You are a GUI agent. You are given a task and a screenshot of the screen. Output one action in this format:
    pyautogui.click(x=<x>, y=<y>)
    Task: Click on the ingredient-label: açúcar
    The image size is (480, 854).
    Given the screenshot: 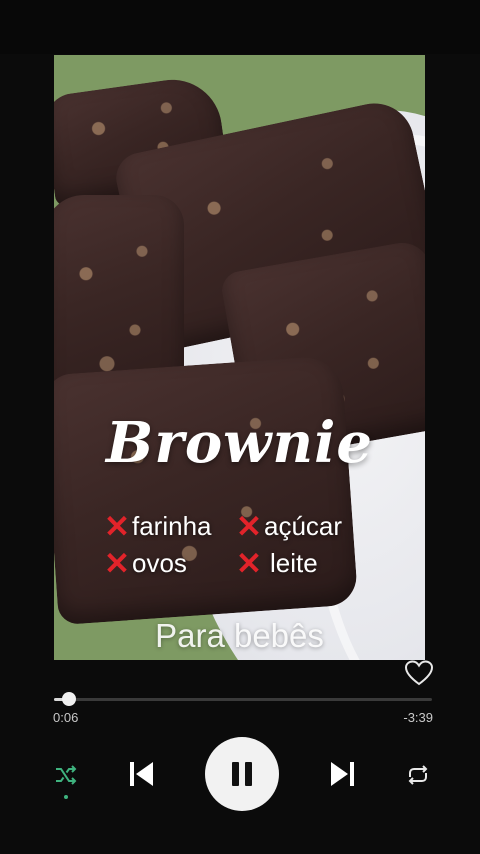 What is the action you would take?
    pyautogui.click(x=303, y=526)
    